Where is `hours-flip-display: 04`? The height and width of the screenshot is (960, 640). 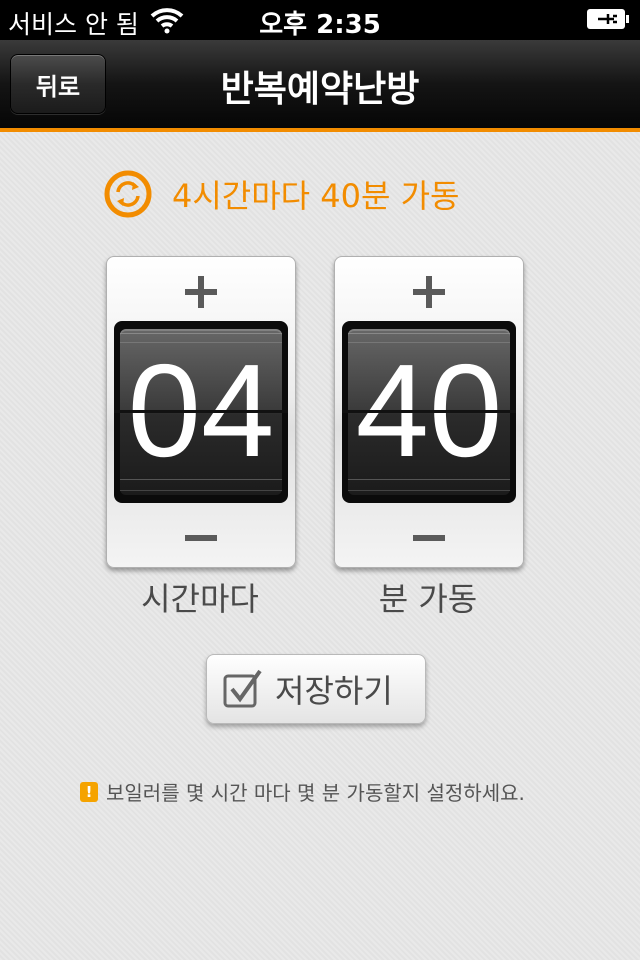
hours-flip-display: 04 is located at coordinates (201, 412).